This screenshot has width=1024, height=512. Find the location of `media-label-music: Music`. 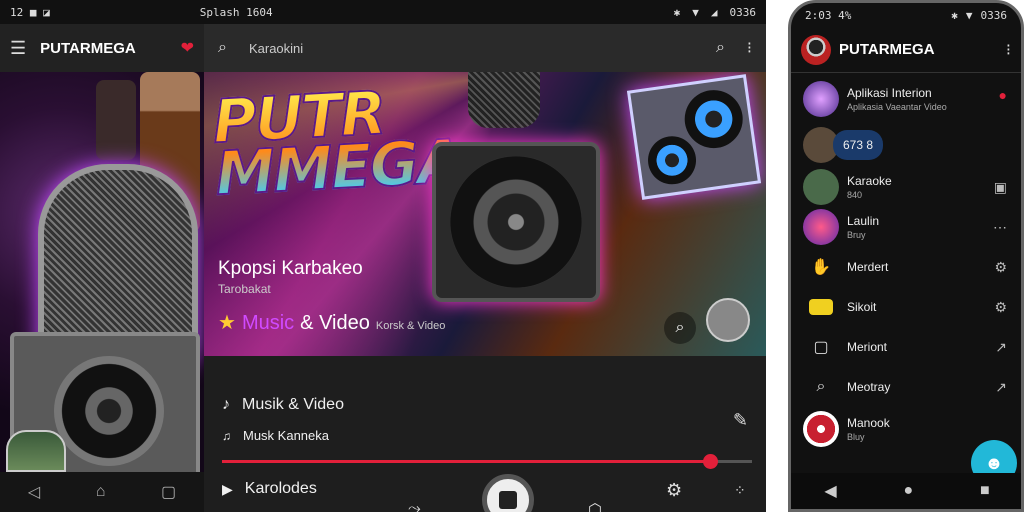

media-label-music: Music is located at coordinates (268, 323).